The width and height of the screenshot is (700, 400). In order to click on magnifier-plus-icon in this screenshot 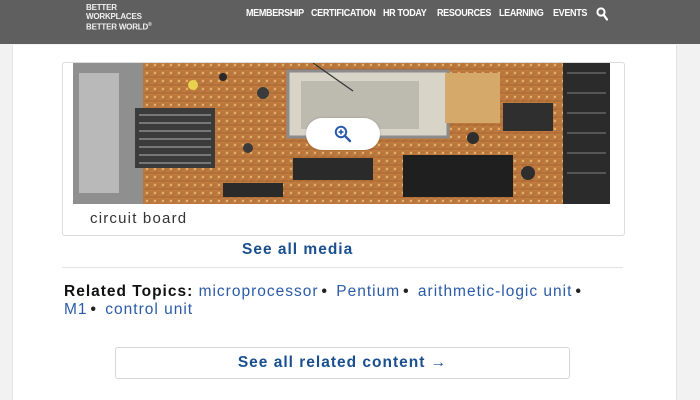, I will do `click(343, 134)`.